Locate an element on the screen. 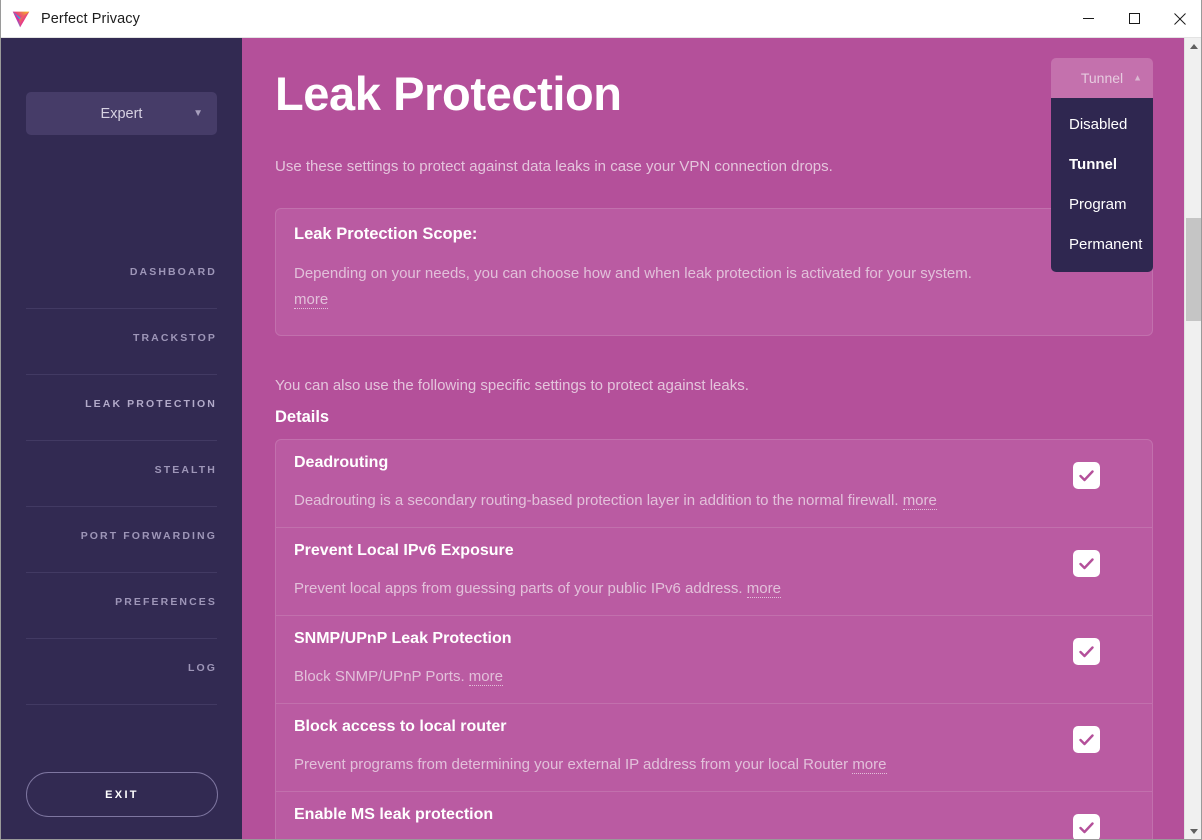 Image resolution: width=1202 pixels, height=840 pixels. window-controls is located at coordinates (1133, 18).